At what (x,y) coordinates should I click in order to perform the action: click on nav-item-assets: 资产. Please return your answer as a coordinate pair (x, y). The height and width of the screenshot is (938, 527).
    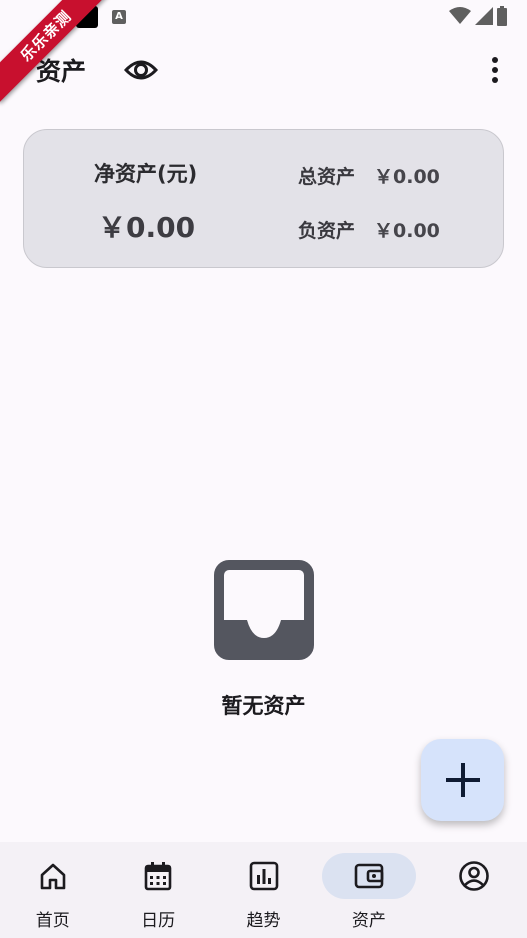
    Looking at the image, I should click on (368, 890).